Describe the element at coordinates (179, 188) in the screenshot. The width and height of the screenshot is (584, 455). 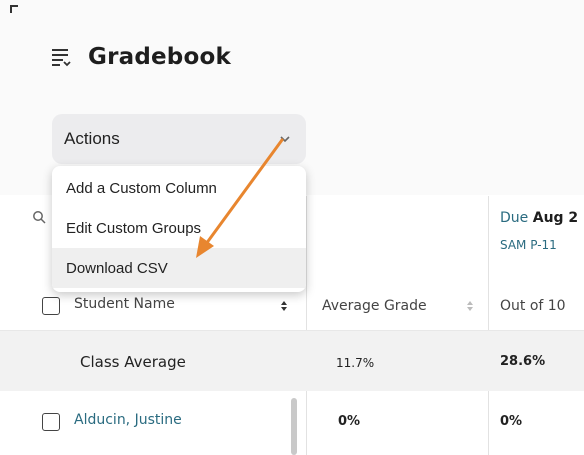
I see `menu-item-add-custom-column: Add a Custom Column` at that location.